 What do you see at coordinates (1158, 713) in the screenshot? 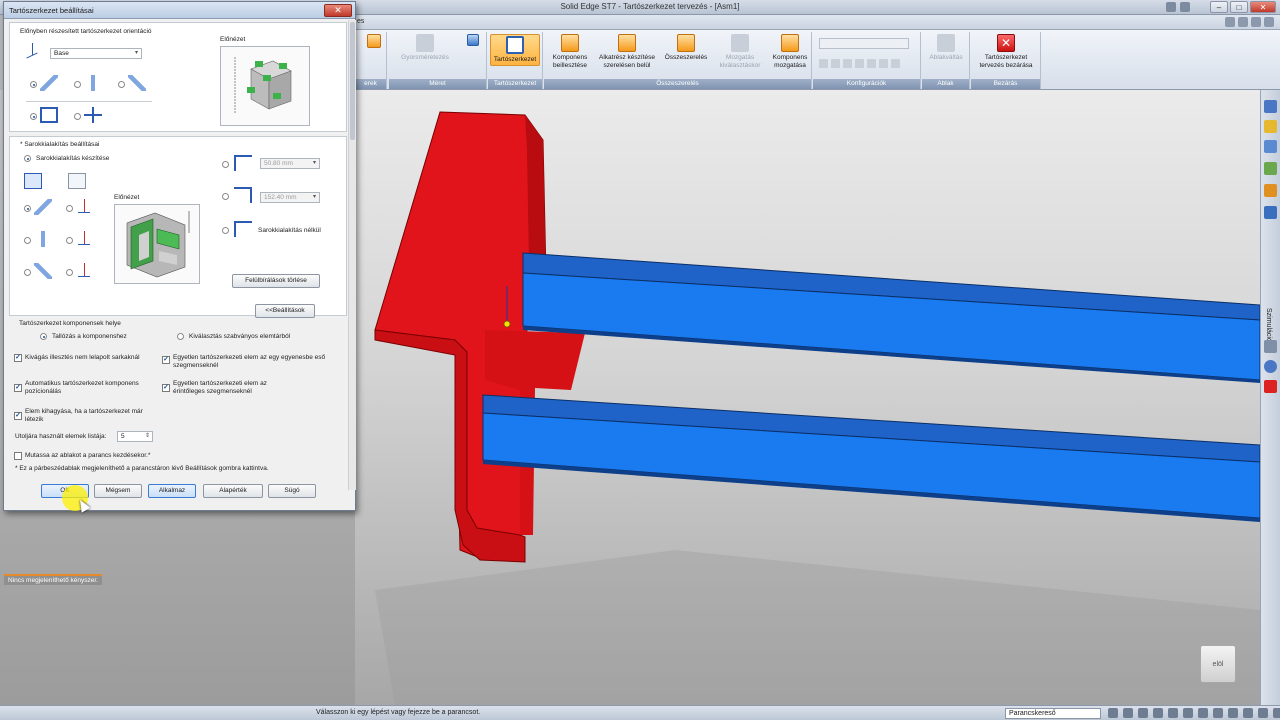
I see `pan-icon` at bounding box center [1158, 713].